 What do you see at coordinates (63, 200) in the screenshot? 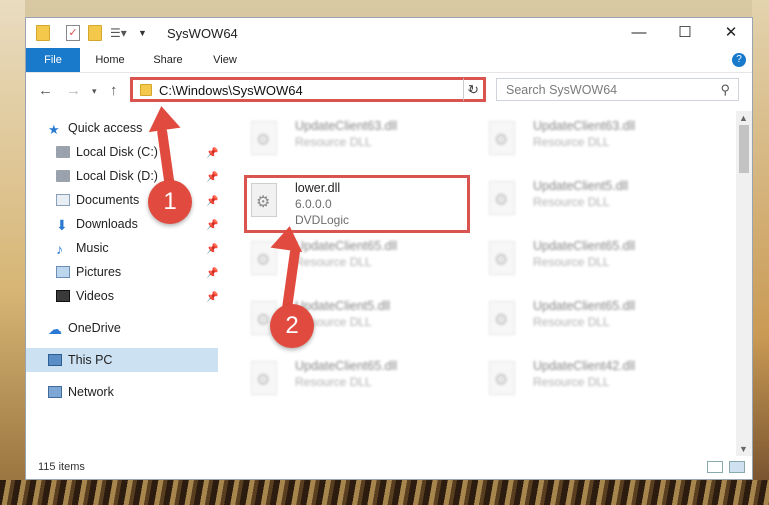
I see `documents-icon` at bounding box center [63, 200].